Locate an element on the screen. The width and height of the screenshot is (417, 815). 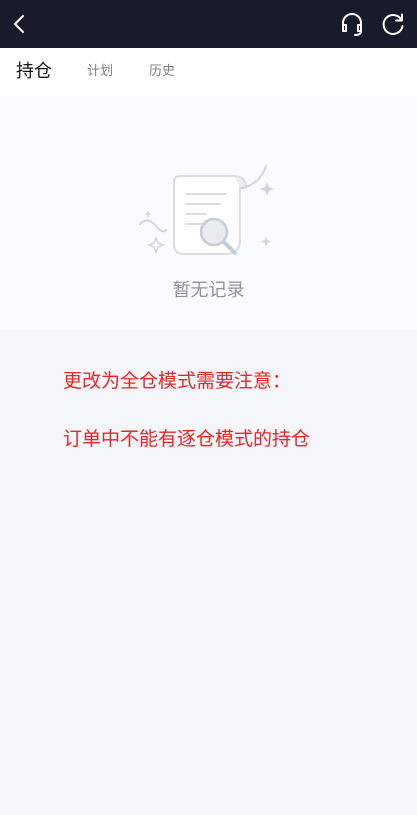
notice-line-2: 订单中不能有逐仓模式的持仓 is located at coordinates (187, 439).